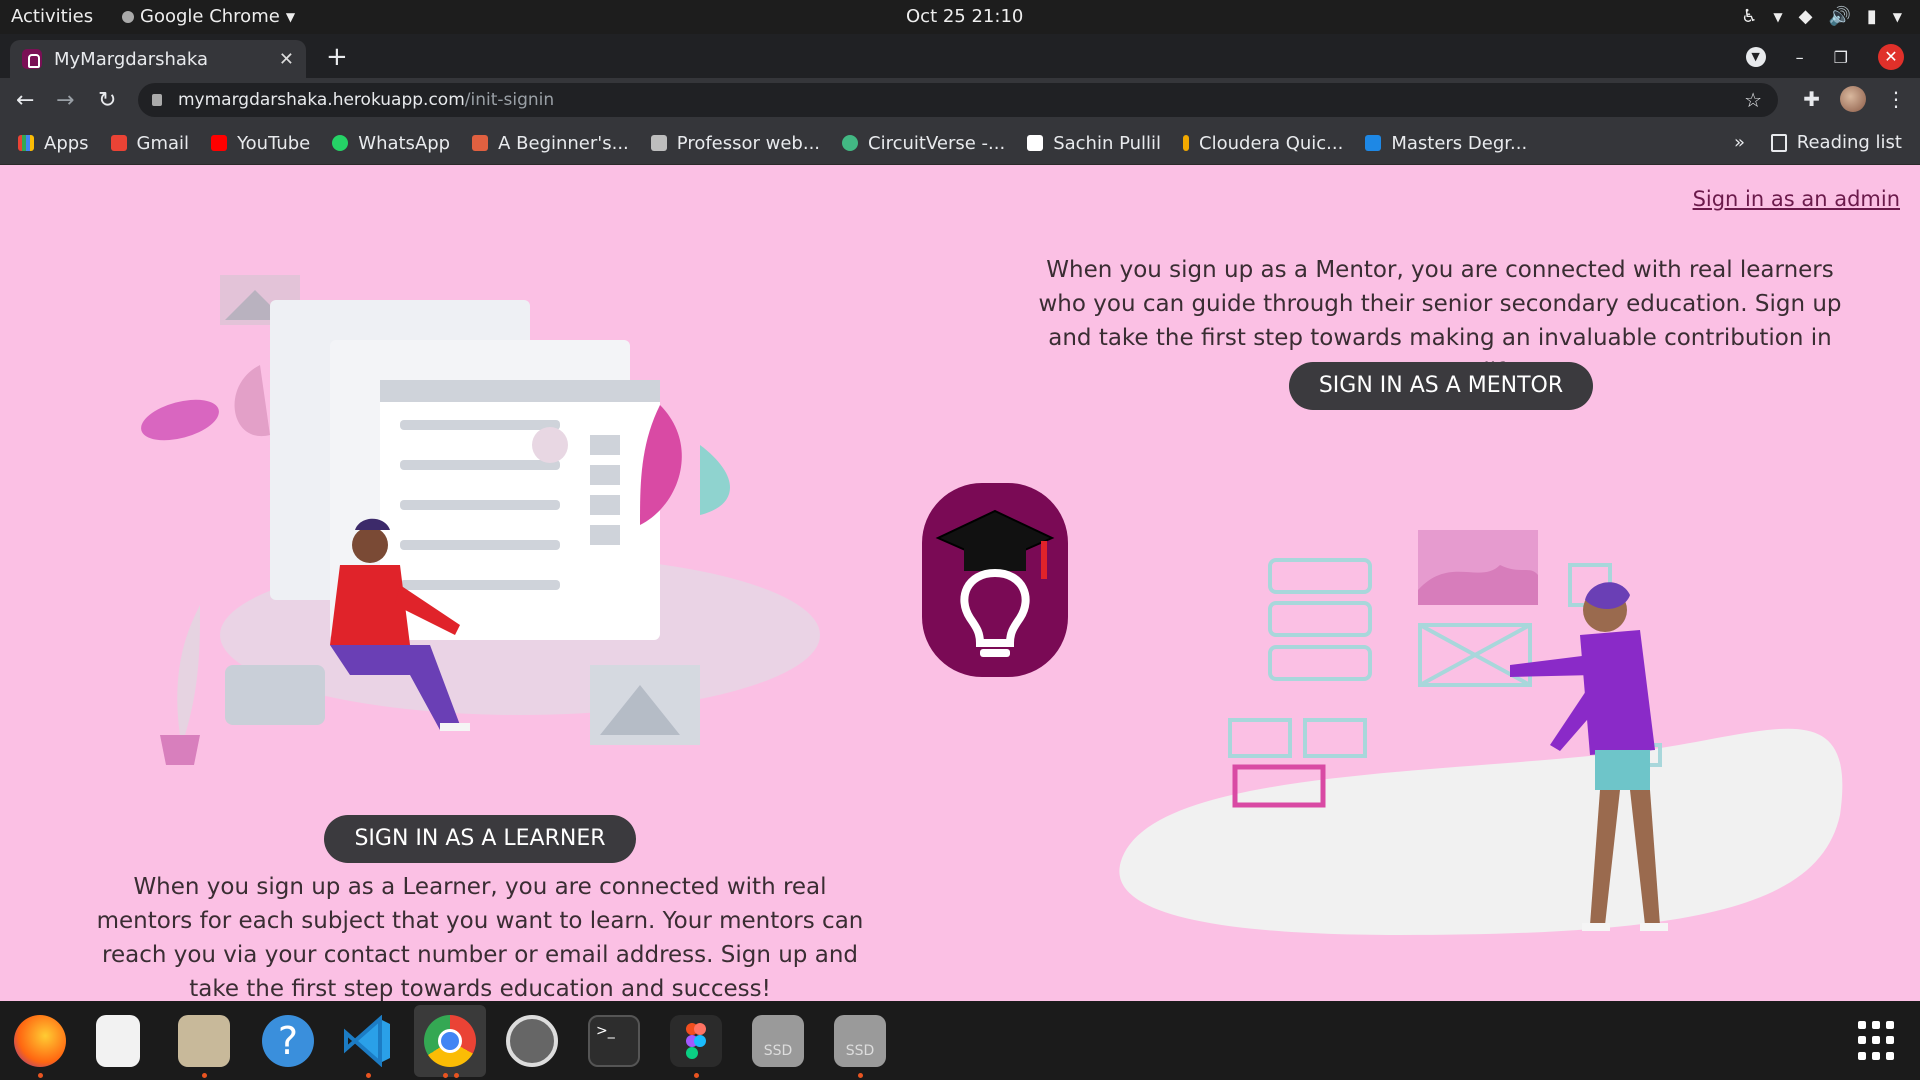  I want to click on bookmark-gmail: Gmail, so click(150, 143).